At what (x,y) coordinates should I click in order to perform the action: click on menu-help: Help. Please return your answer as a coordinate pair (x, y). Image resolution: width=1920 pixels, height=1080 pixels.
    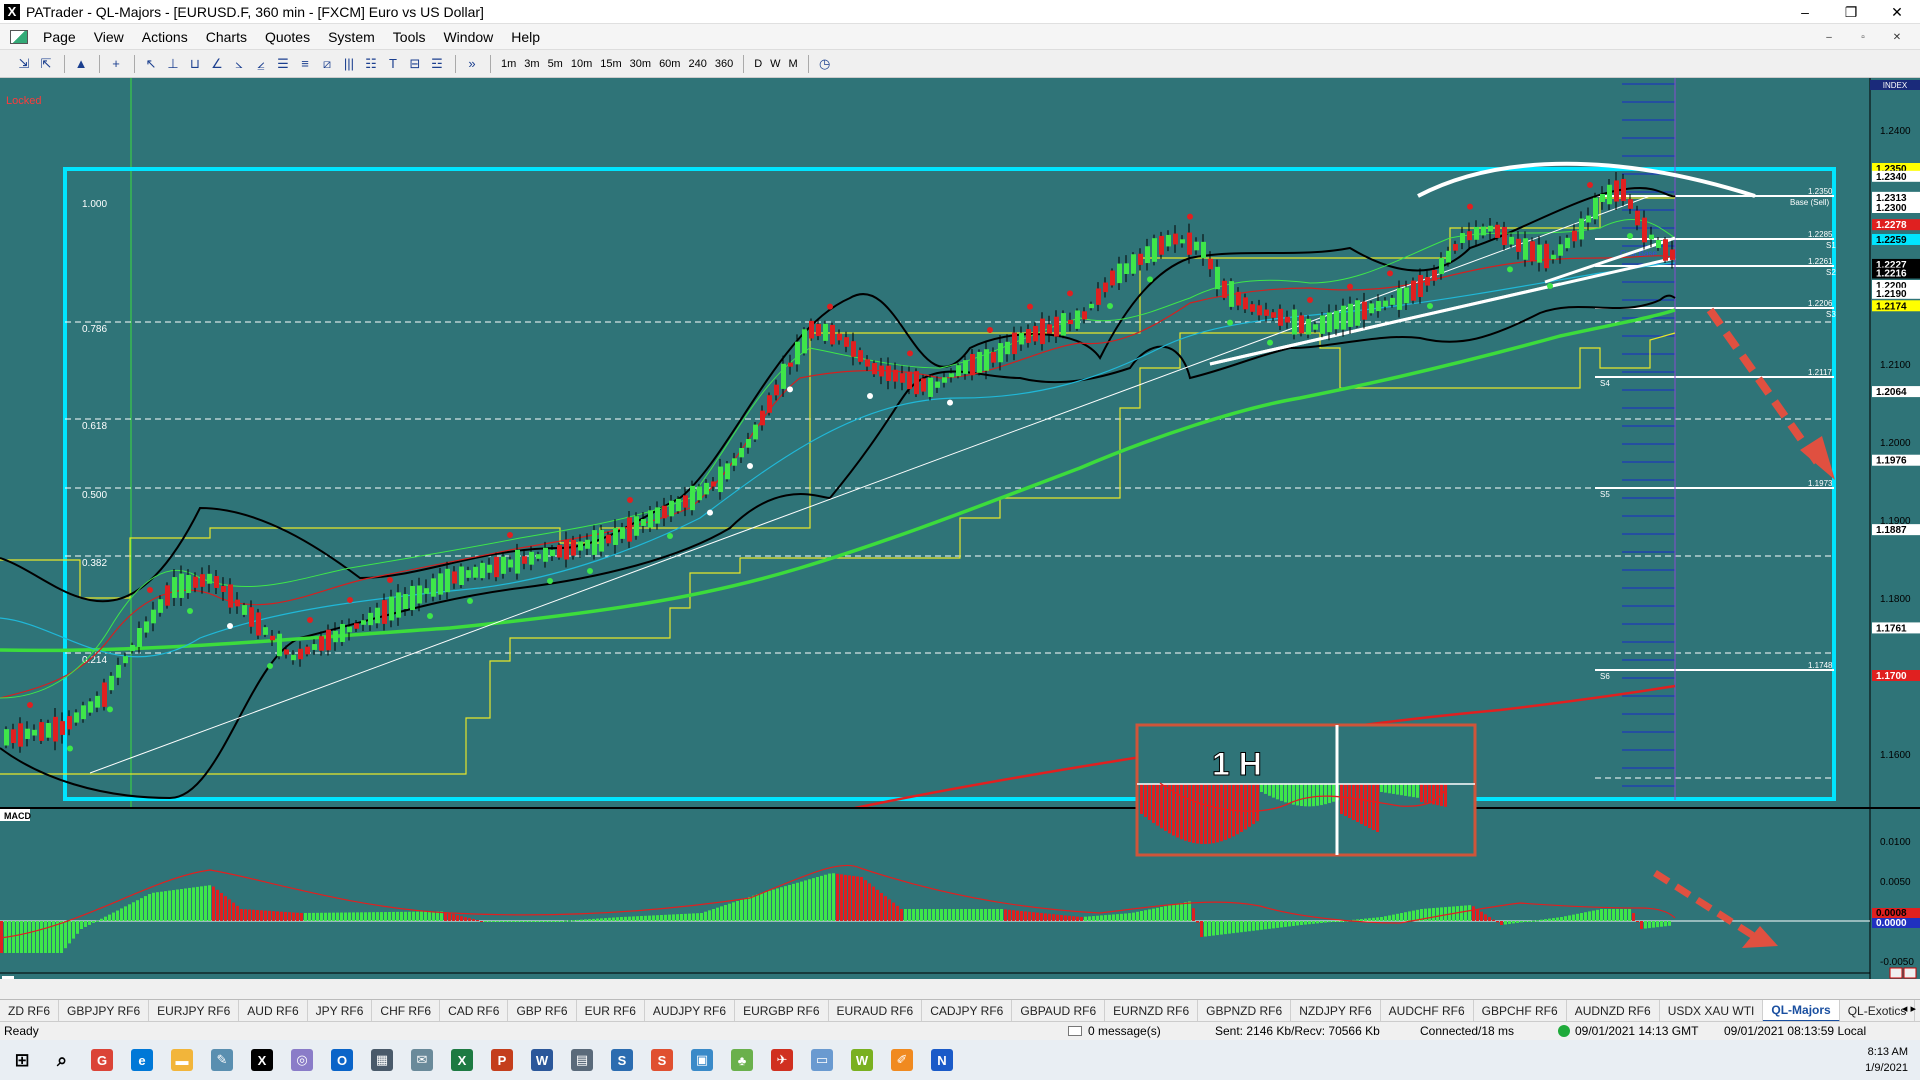
    Looking at the image, I should click on (525, 37).